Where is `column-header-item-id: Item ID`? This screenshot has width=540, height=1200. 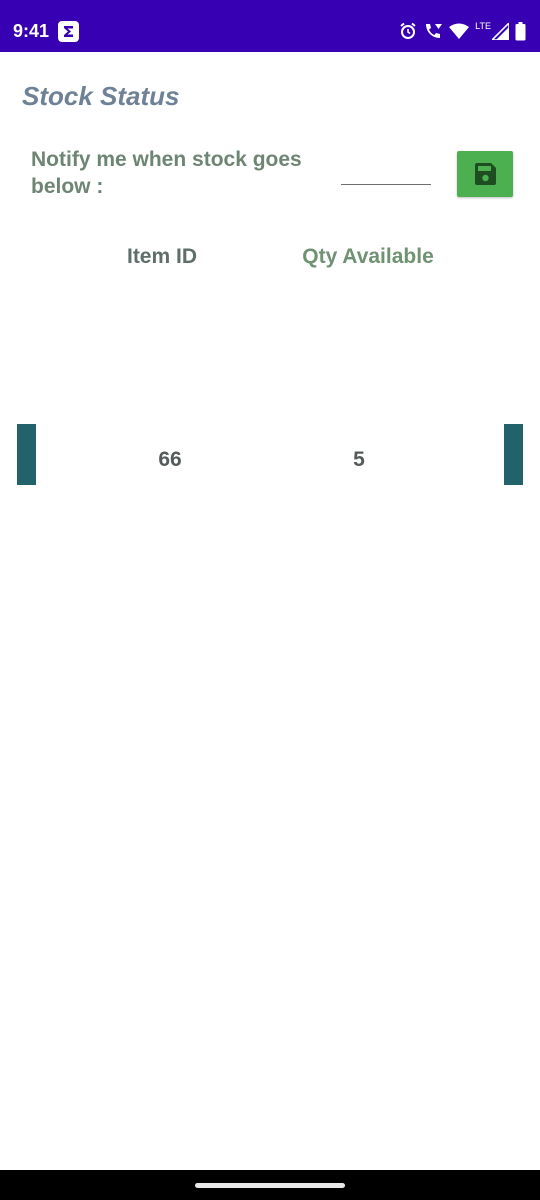
column-header-item-id: Item ID is located at coordinates (161, 256).